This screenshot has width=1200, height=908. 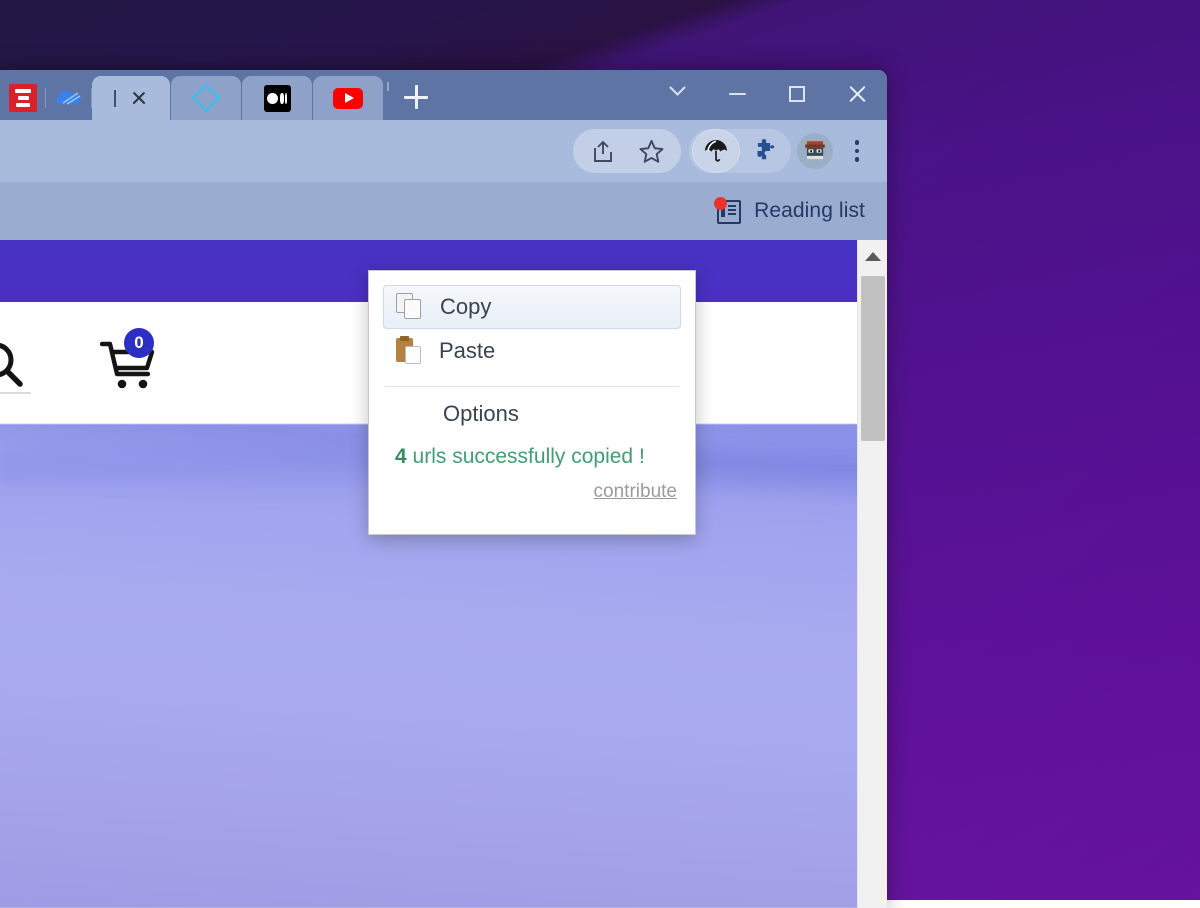 I want to click on avatar, so click(x=815, y=151).